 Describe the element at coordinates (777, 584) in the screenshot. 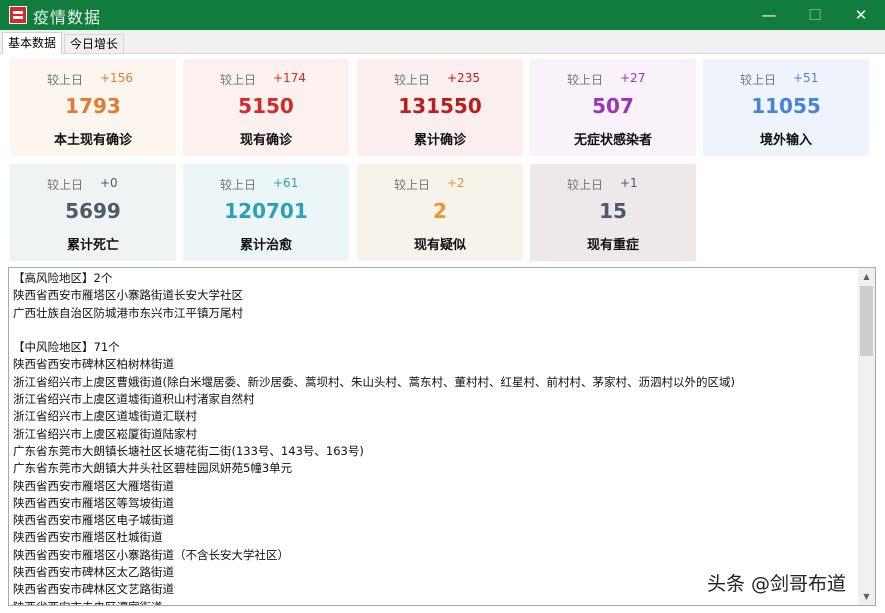

I see `watermark: 头条 @剑哥布道` at that location.